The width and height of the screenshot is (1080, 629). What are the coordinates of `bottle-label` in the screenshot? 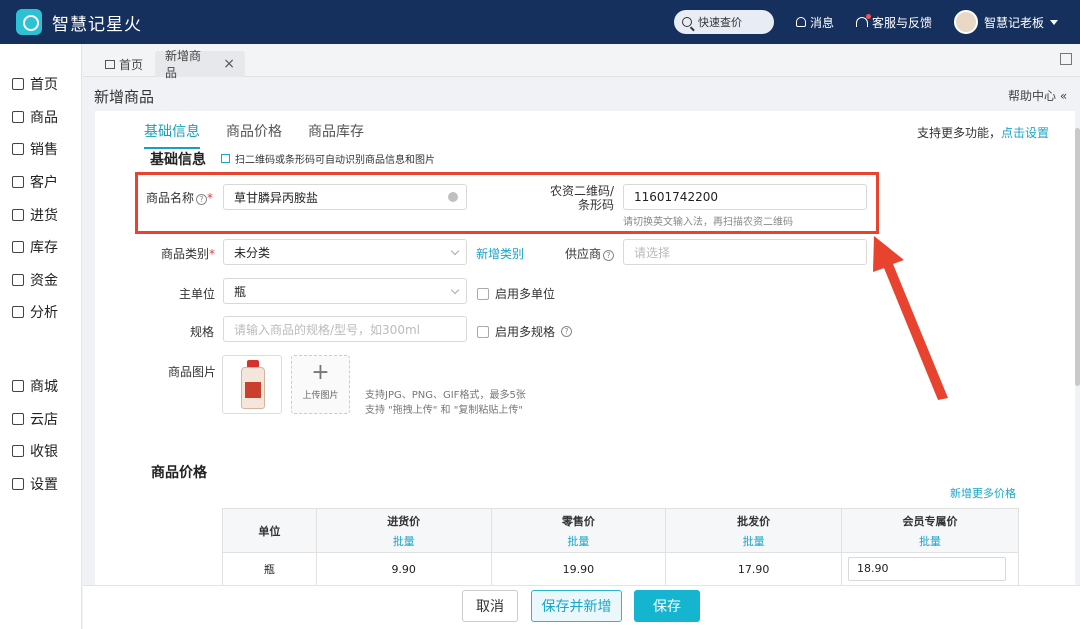 It's located at (253, 390).